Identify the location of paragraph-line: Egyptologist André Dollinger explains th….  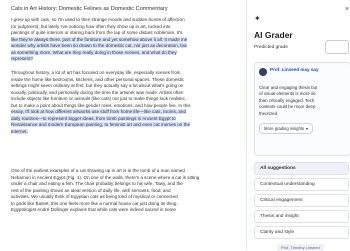
(93, 209).